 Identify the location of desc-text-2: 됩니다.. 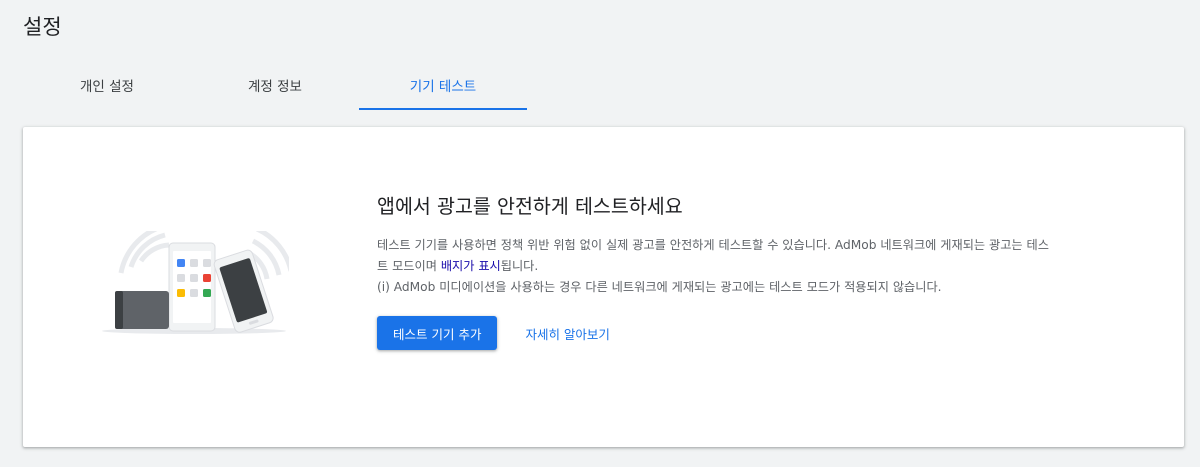
(519, 266).